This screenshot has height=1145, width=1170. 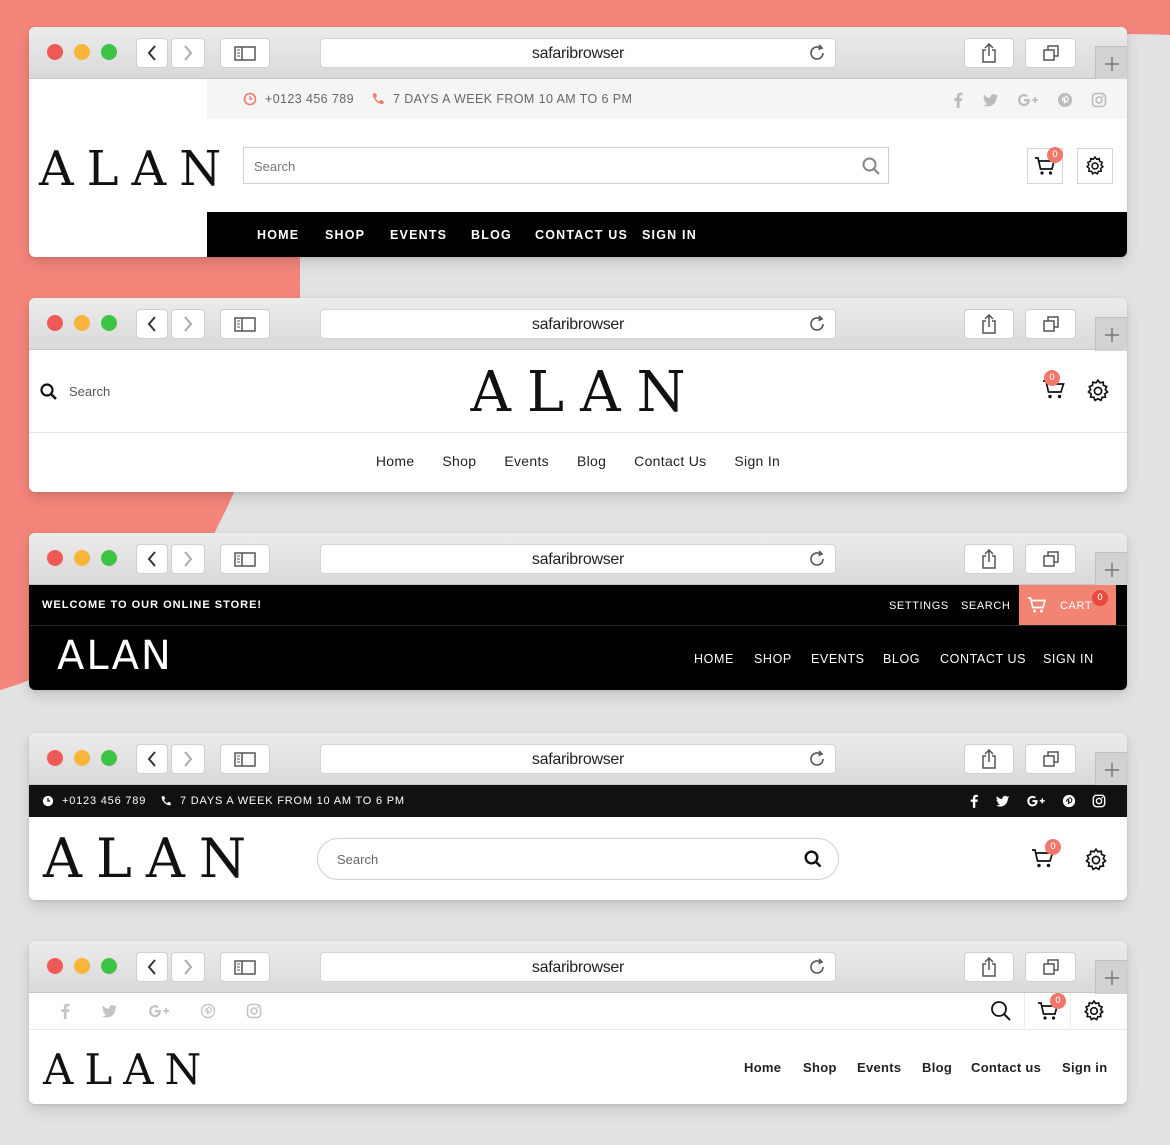 I want to click on nav-contact-us: Contact Us, so click(x=670, y=461).